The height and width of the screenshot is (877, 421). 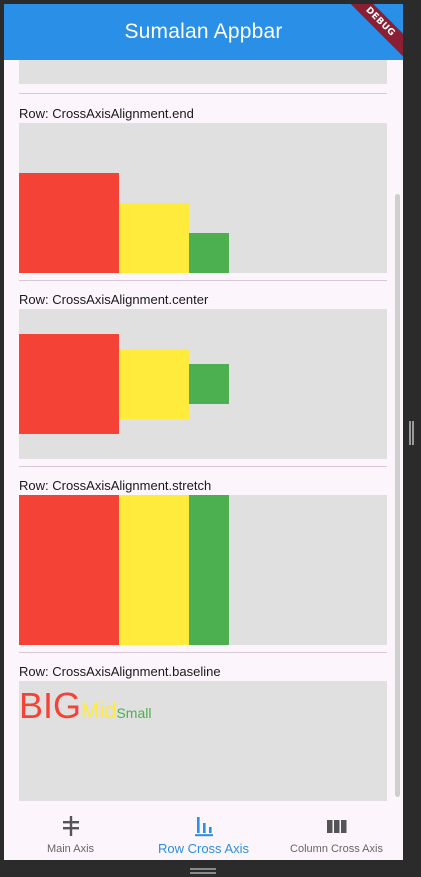 I want to click on nav-item-row-cross-axis: Row Cross Axis, so click(x=203, y=832).